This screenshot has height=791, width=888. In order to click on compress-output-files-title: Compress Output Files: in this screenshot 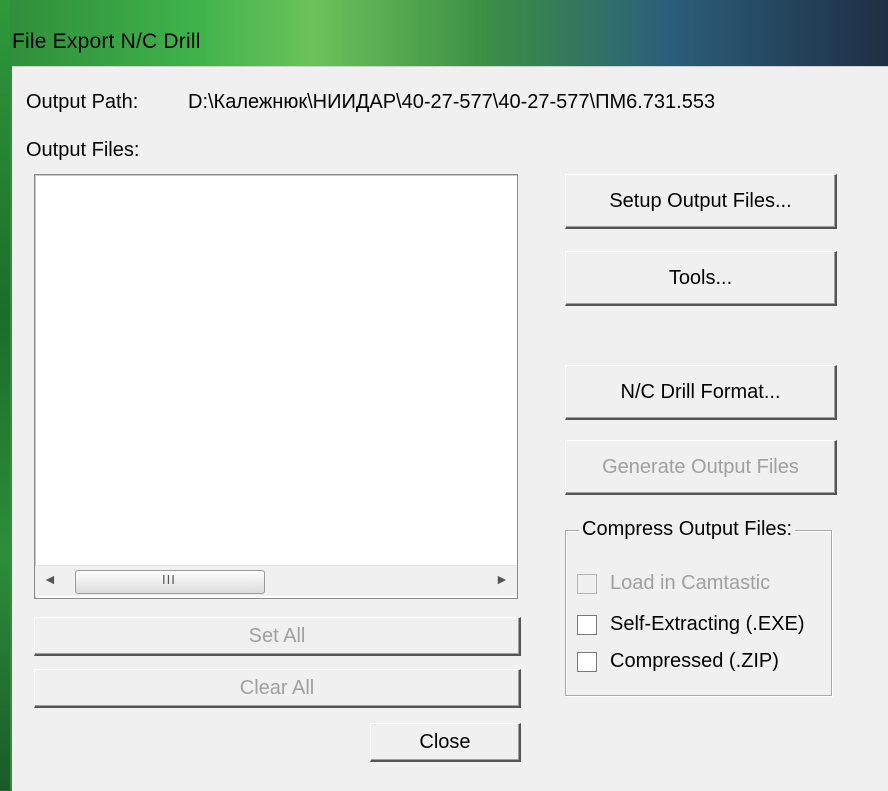, I will do `click(687, 529)`.